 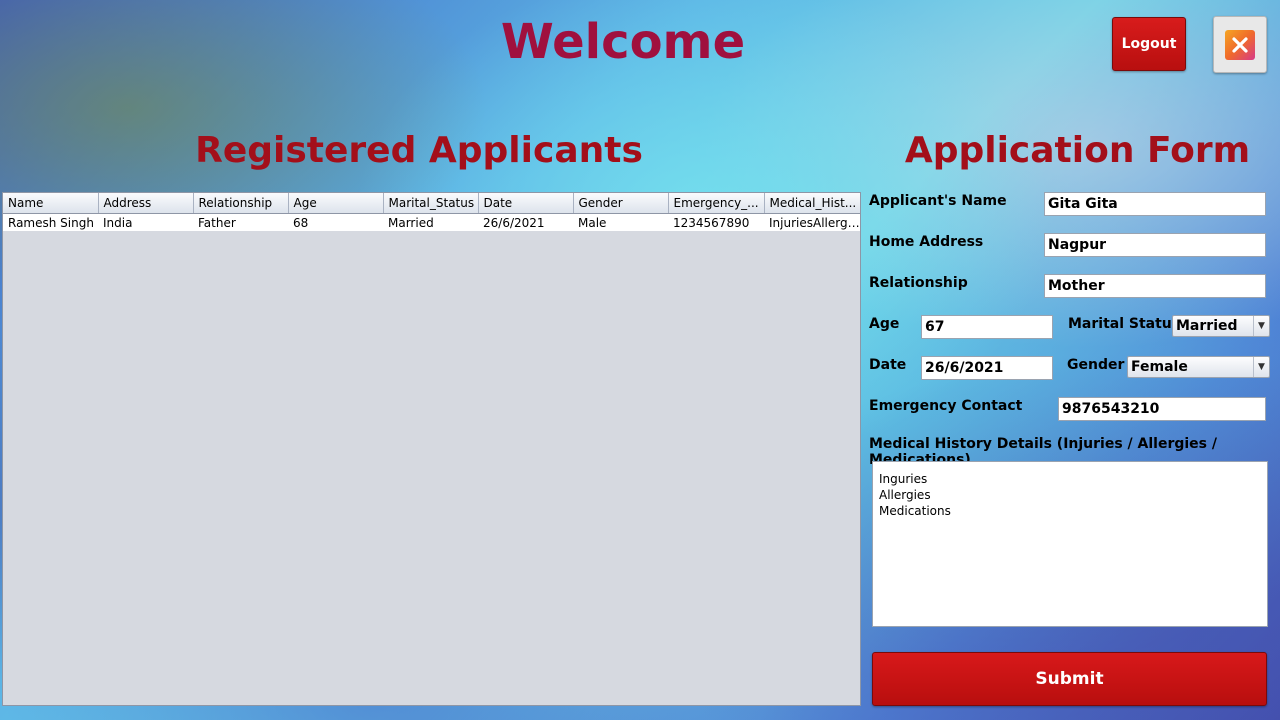 I want to click on column-header-name: Name, so click(x=51, y=203).